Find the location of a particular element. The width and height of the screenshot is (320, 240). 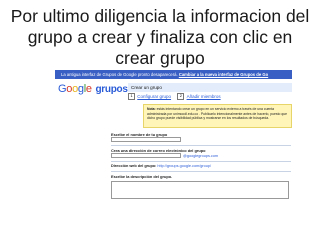

step-add-members: Añadir miembros is located at coordinates (204, 96).